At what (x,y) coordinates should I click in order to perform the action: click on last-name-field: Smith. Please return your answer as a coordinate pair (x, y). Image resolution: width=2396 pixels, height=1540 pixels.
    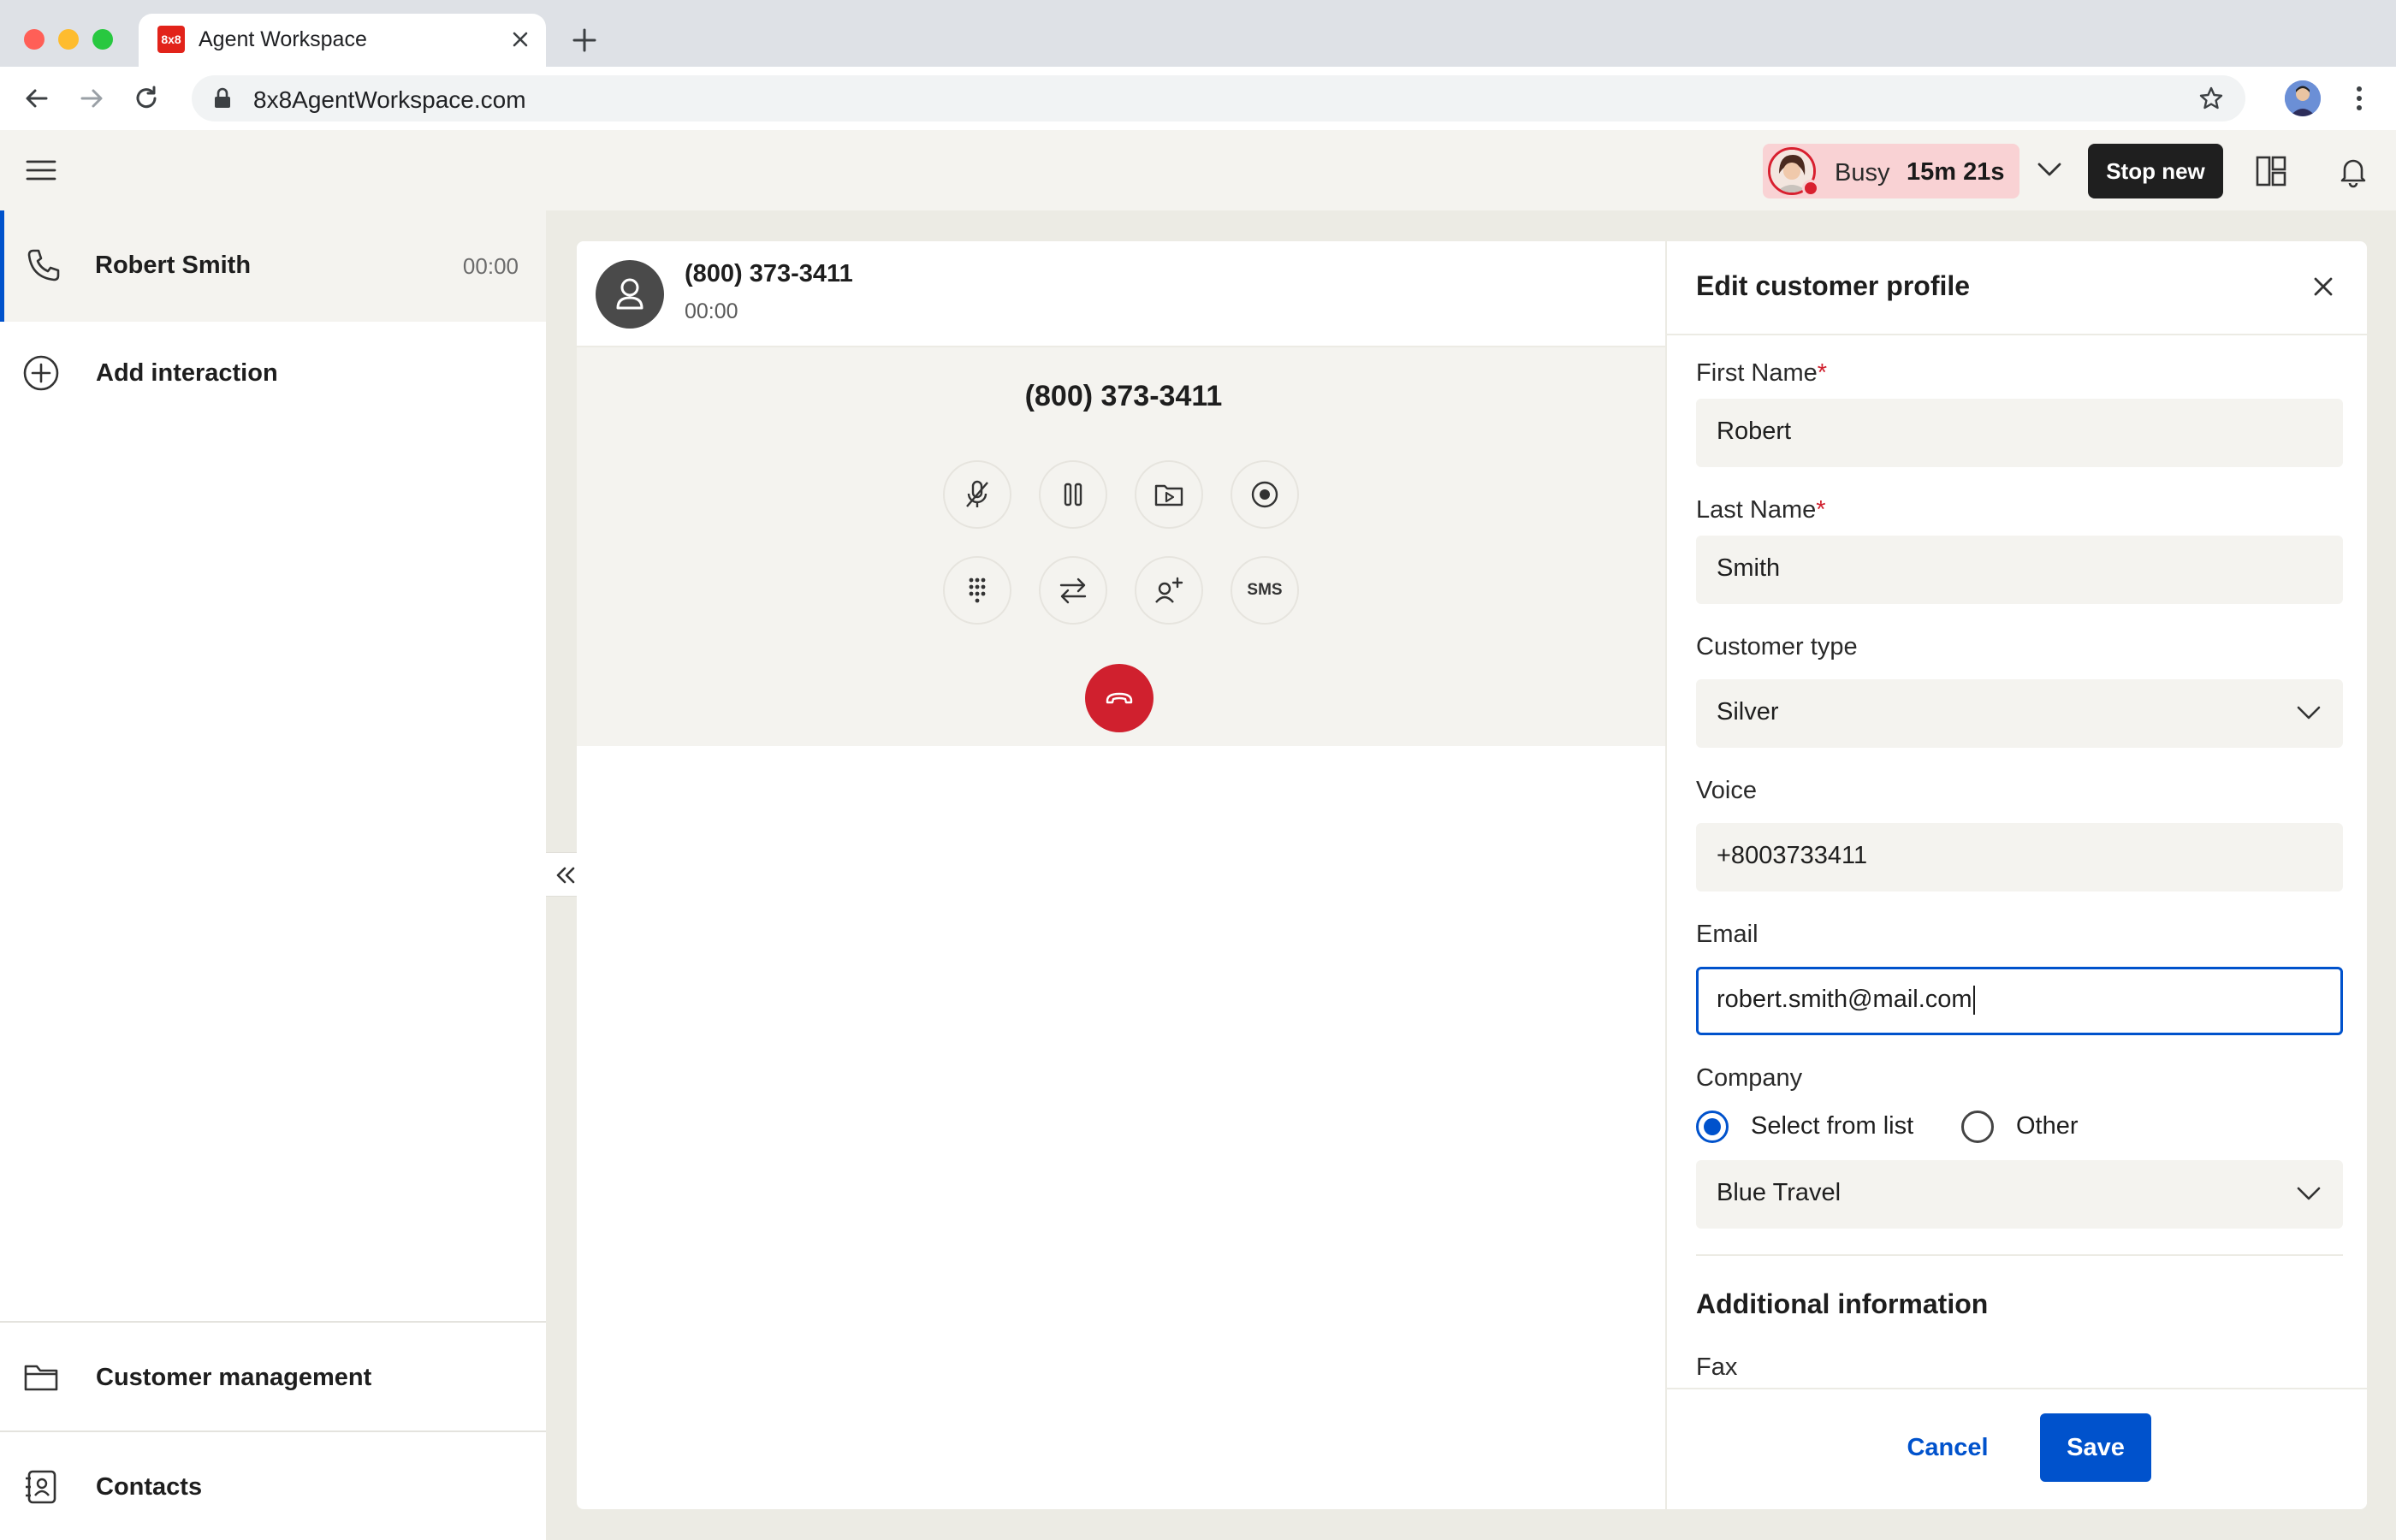
    Looking at the image, I should click on (2019, 570).